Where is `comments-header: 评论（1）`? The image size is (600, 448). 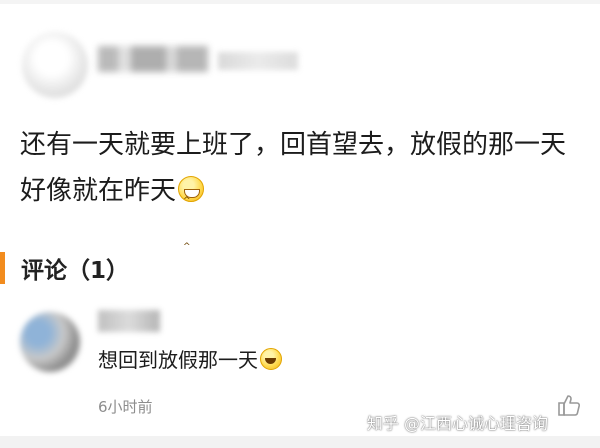 comments-header: 评论（1） is located at coordinates (64, 268).